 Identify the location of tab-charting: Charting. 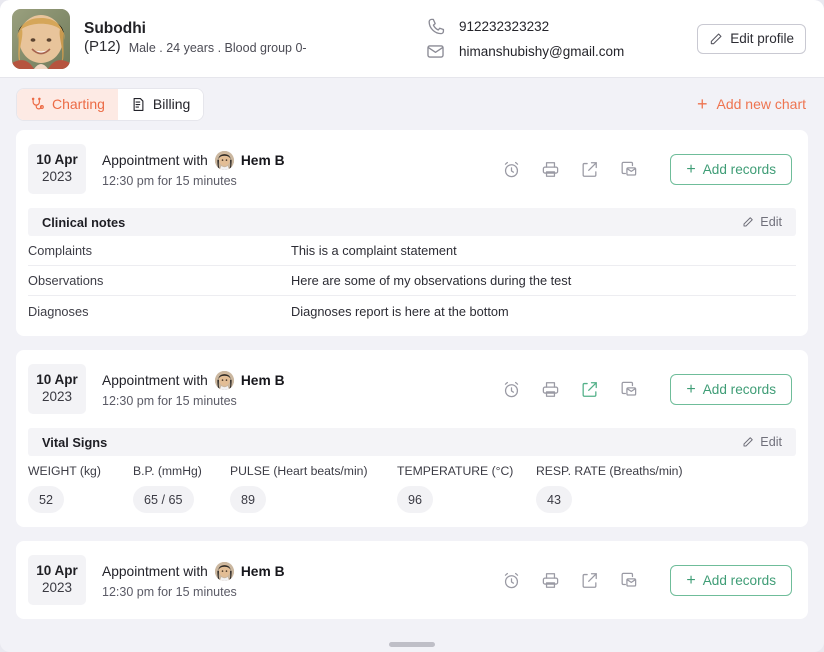
(67, 104).